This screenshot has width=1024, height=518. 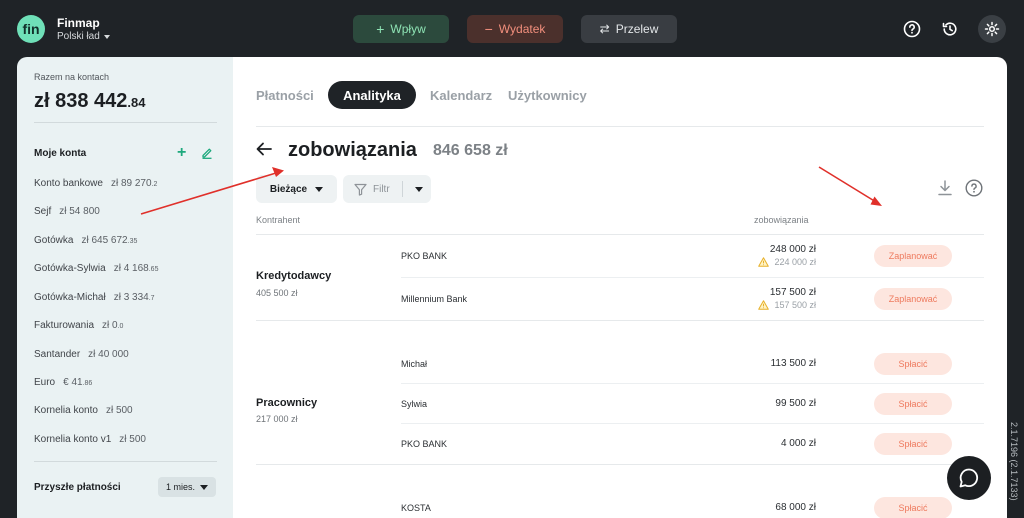 I want to click on app-name: Finmap, so click(x=78, y=23).